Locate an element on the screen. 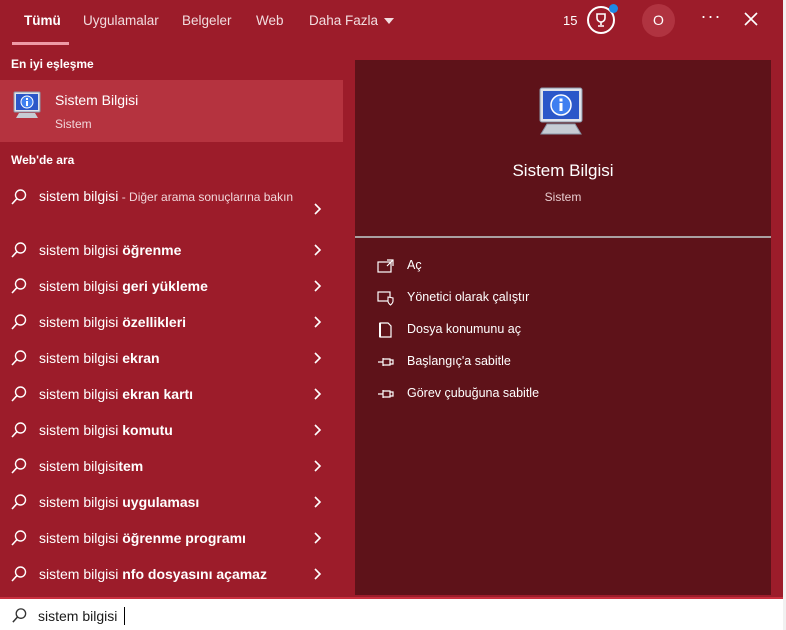  action-pin-to-start-label: Başlangıç'a sabitle is located at coordinates (459, 361).